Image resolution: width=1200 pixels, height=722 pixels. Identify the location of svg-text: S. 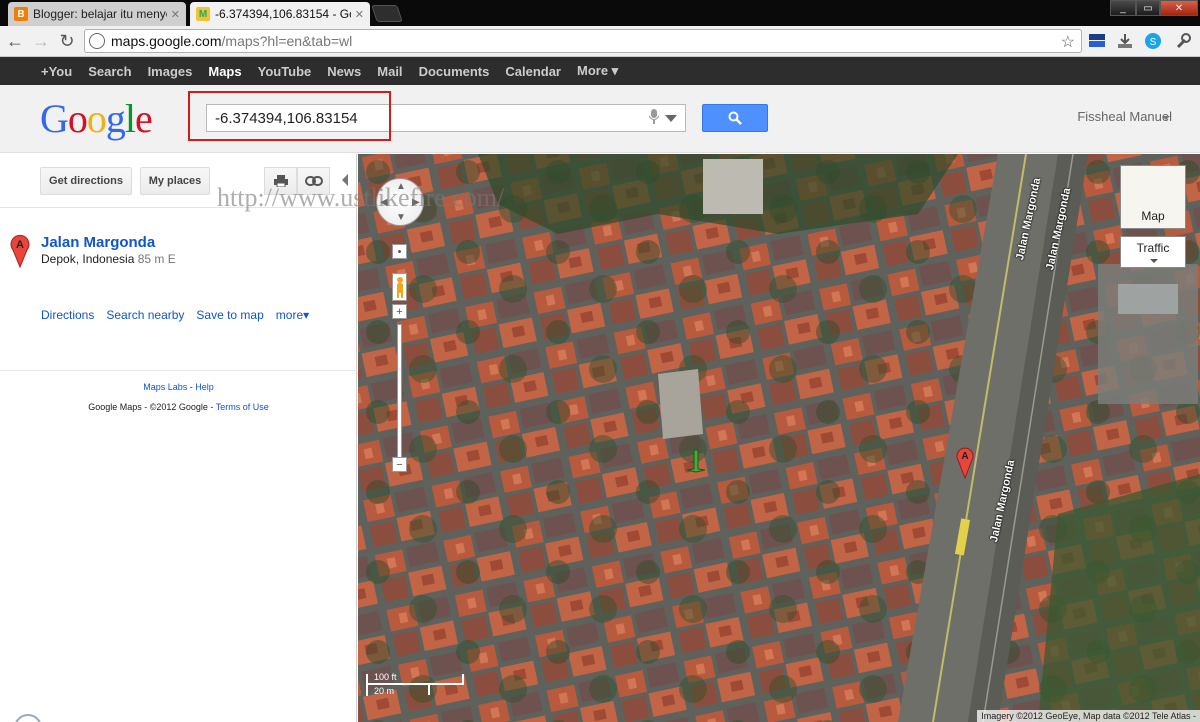
(1153, 42).